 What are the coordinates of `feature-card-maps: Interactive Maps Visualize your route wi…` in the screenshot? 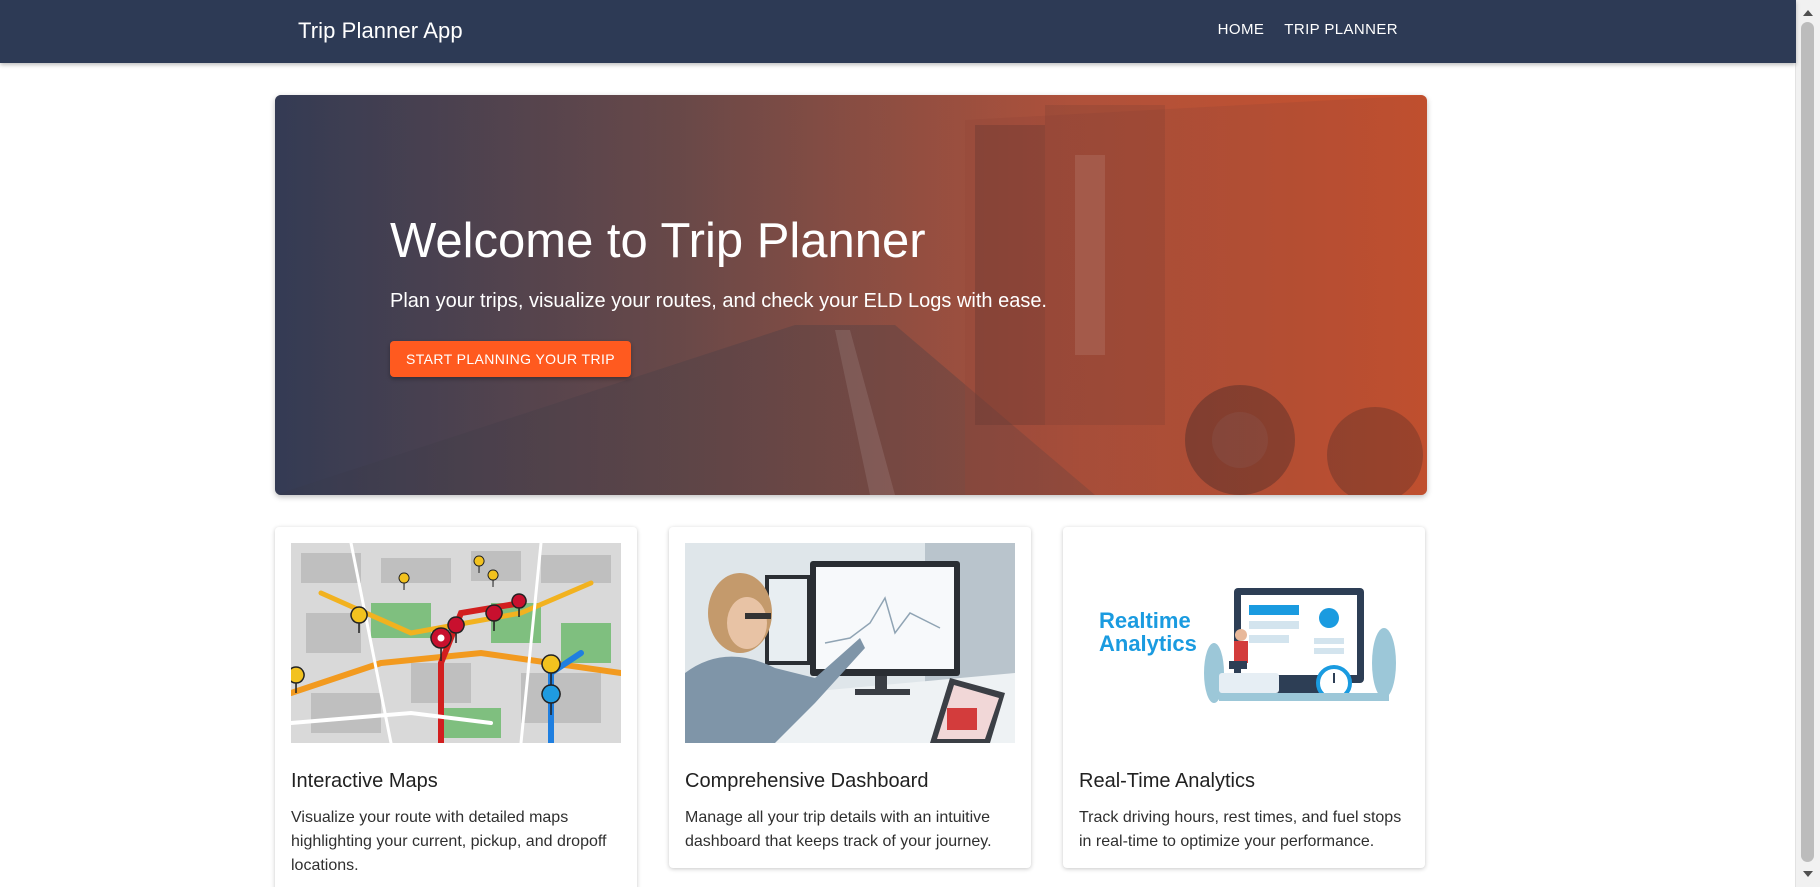 It's located at (456, 707).